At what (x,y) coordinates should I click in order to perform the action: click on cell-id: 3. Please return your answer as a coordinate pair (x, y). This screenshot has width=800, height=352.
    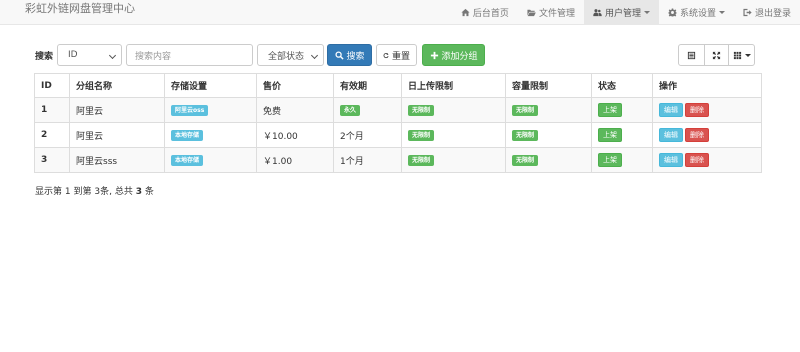
    Looking at the image, I should click on (52, 160).